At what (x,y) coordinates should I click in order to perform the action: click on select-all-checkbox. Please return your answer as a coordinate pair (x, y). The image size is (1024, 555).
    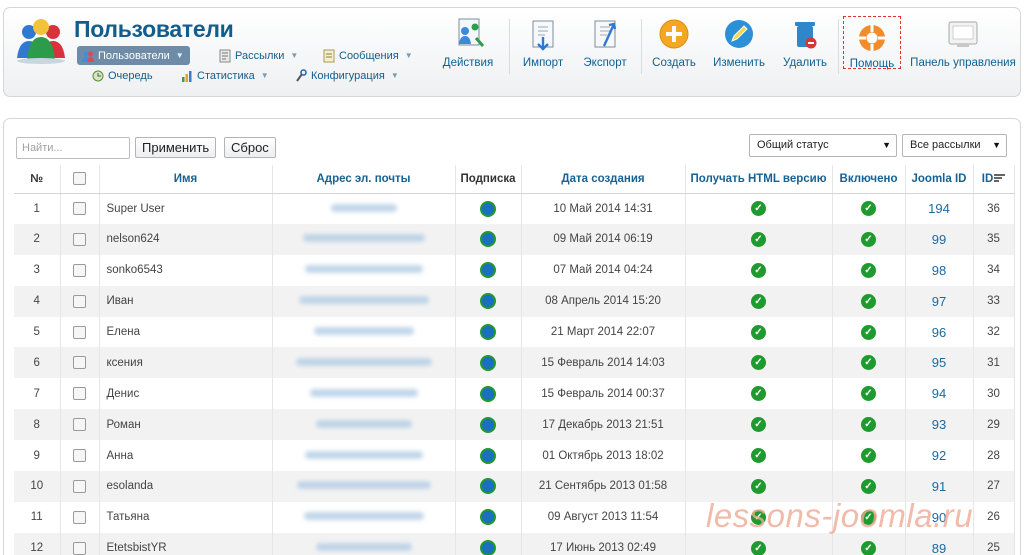
    Looking at the image, I should click on (79, 179).